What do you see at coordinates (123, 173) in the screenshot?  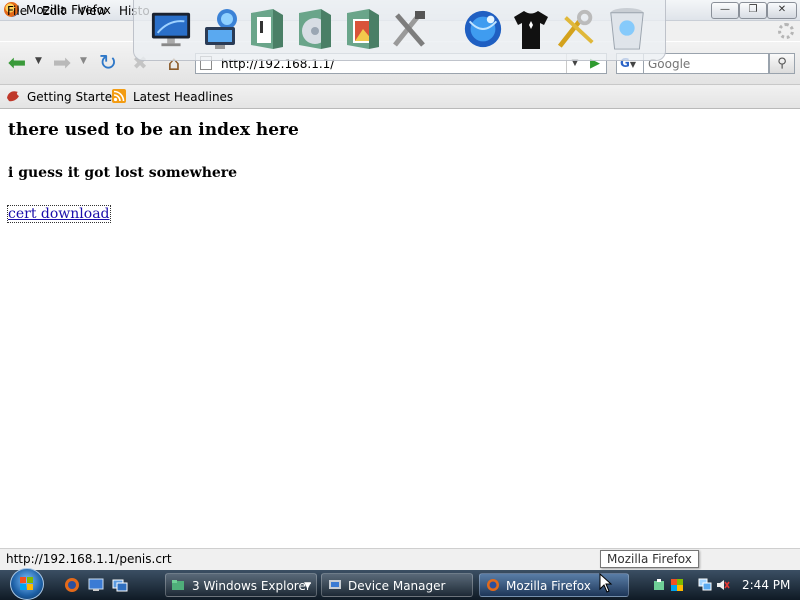 I see `page-subheading: i guess it got lost somewhere` at bounding box center [123, 173].